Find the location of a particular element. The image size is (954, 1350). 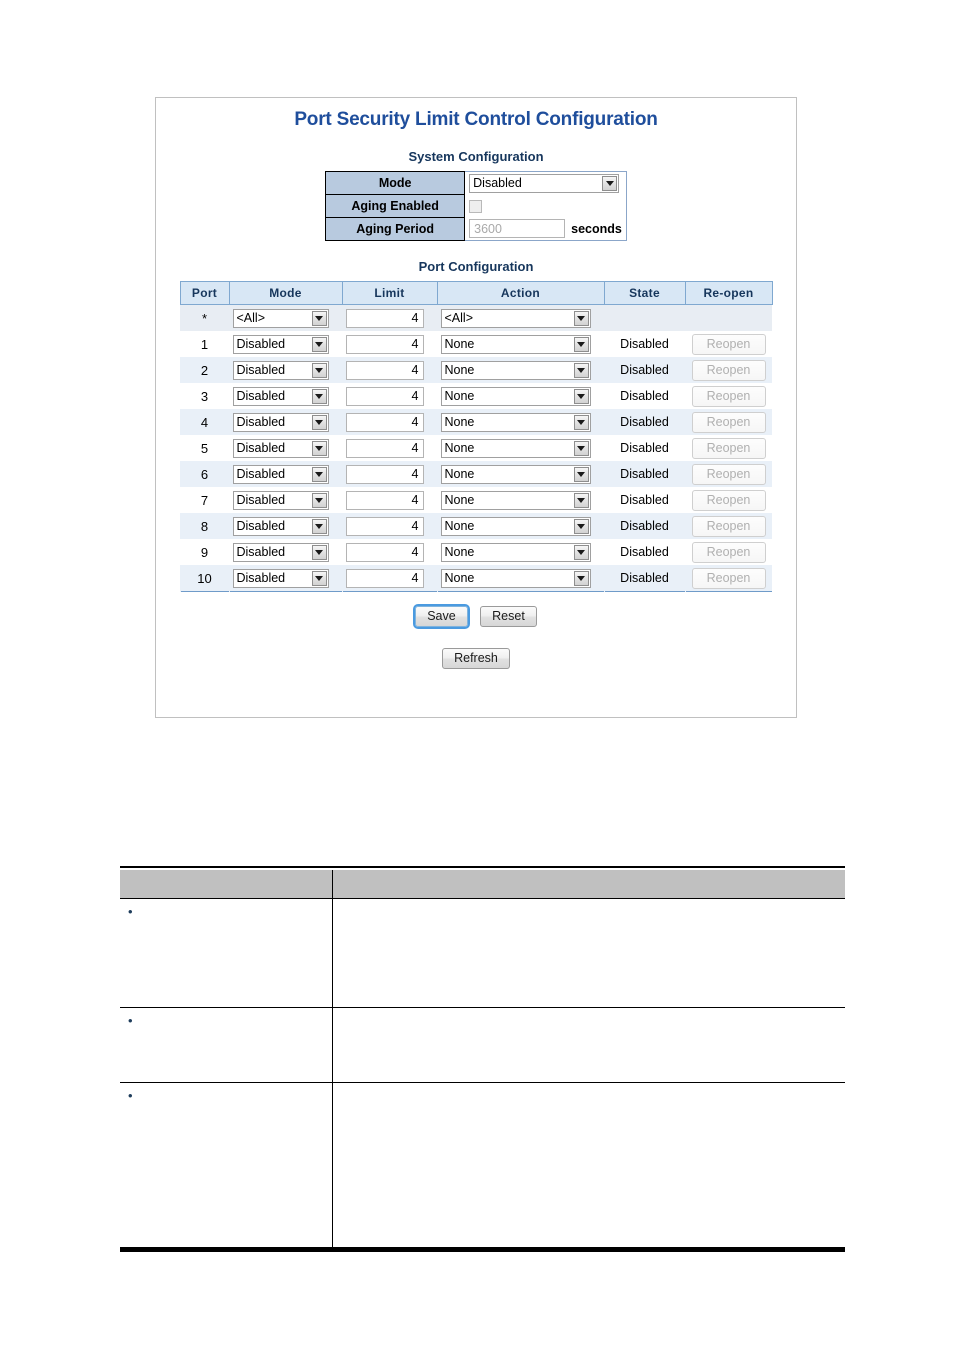

aging-enabled-checkbox is located at coordinates (476, 207).